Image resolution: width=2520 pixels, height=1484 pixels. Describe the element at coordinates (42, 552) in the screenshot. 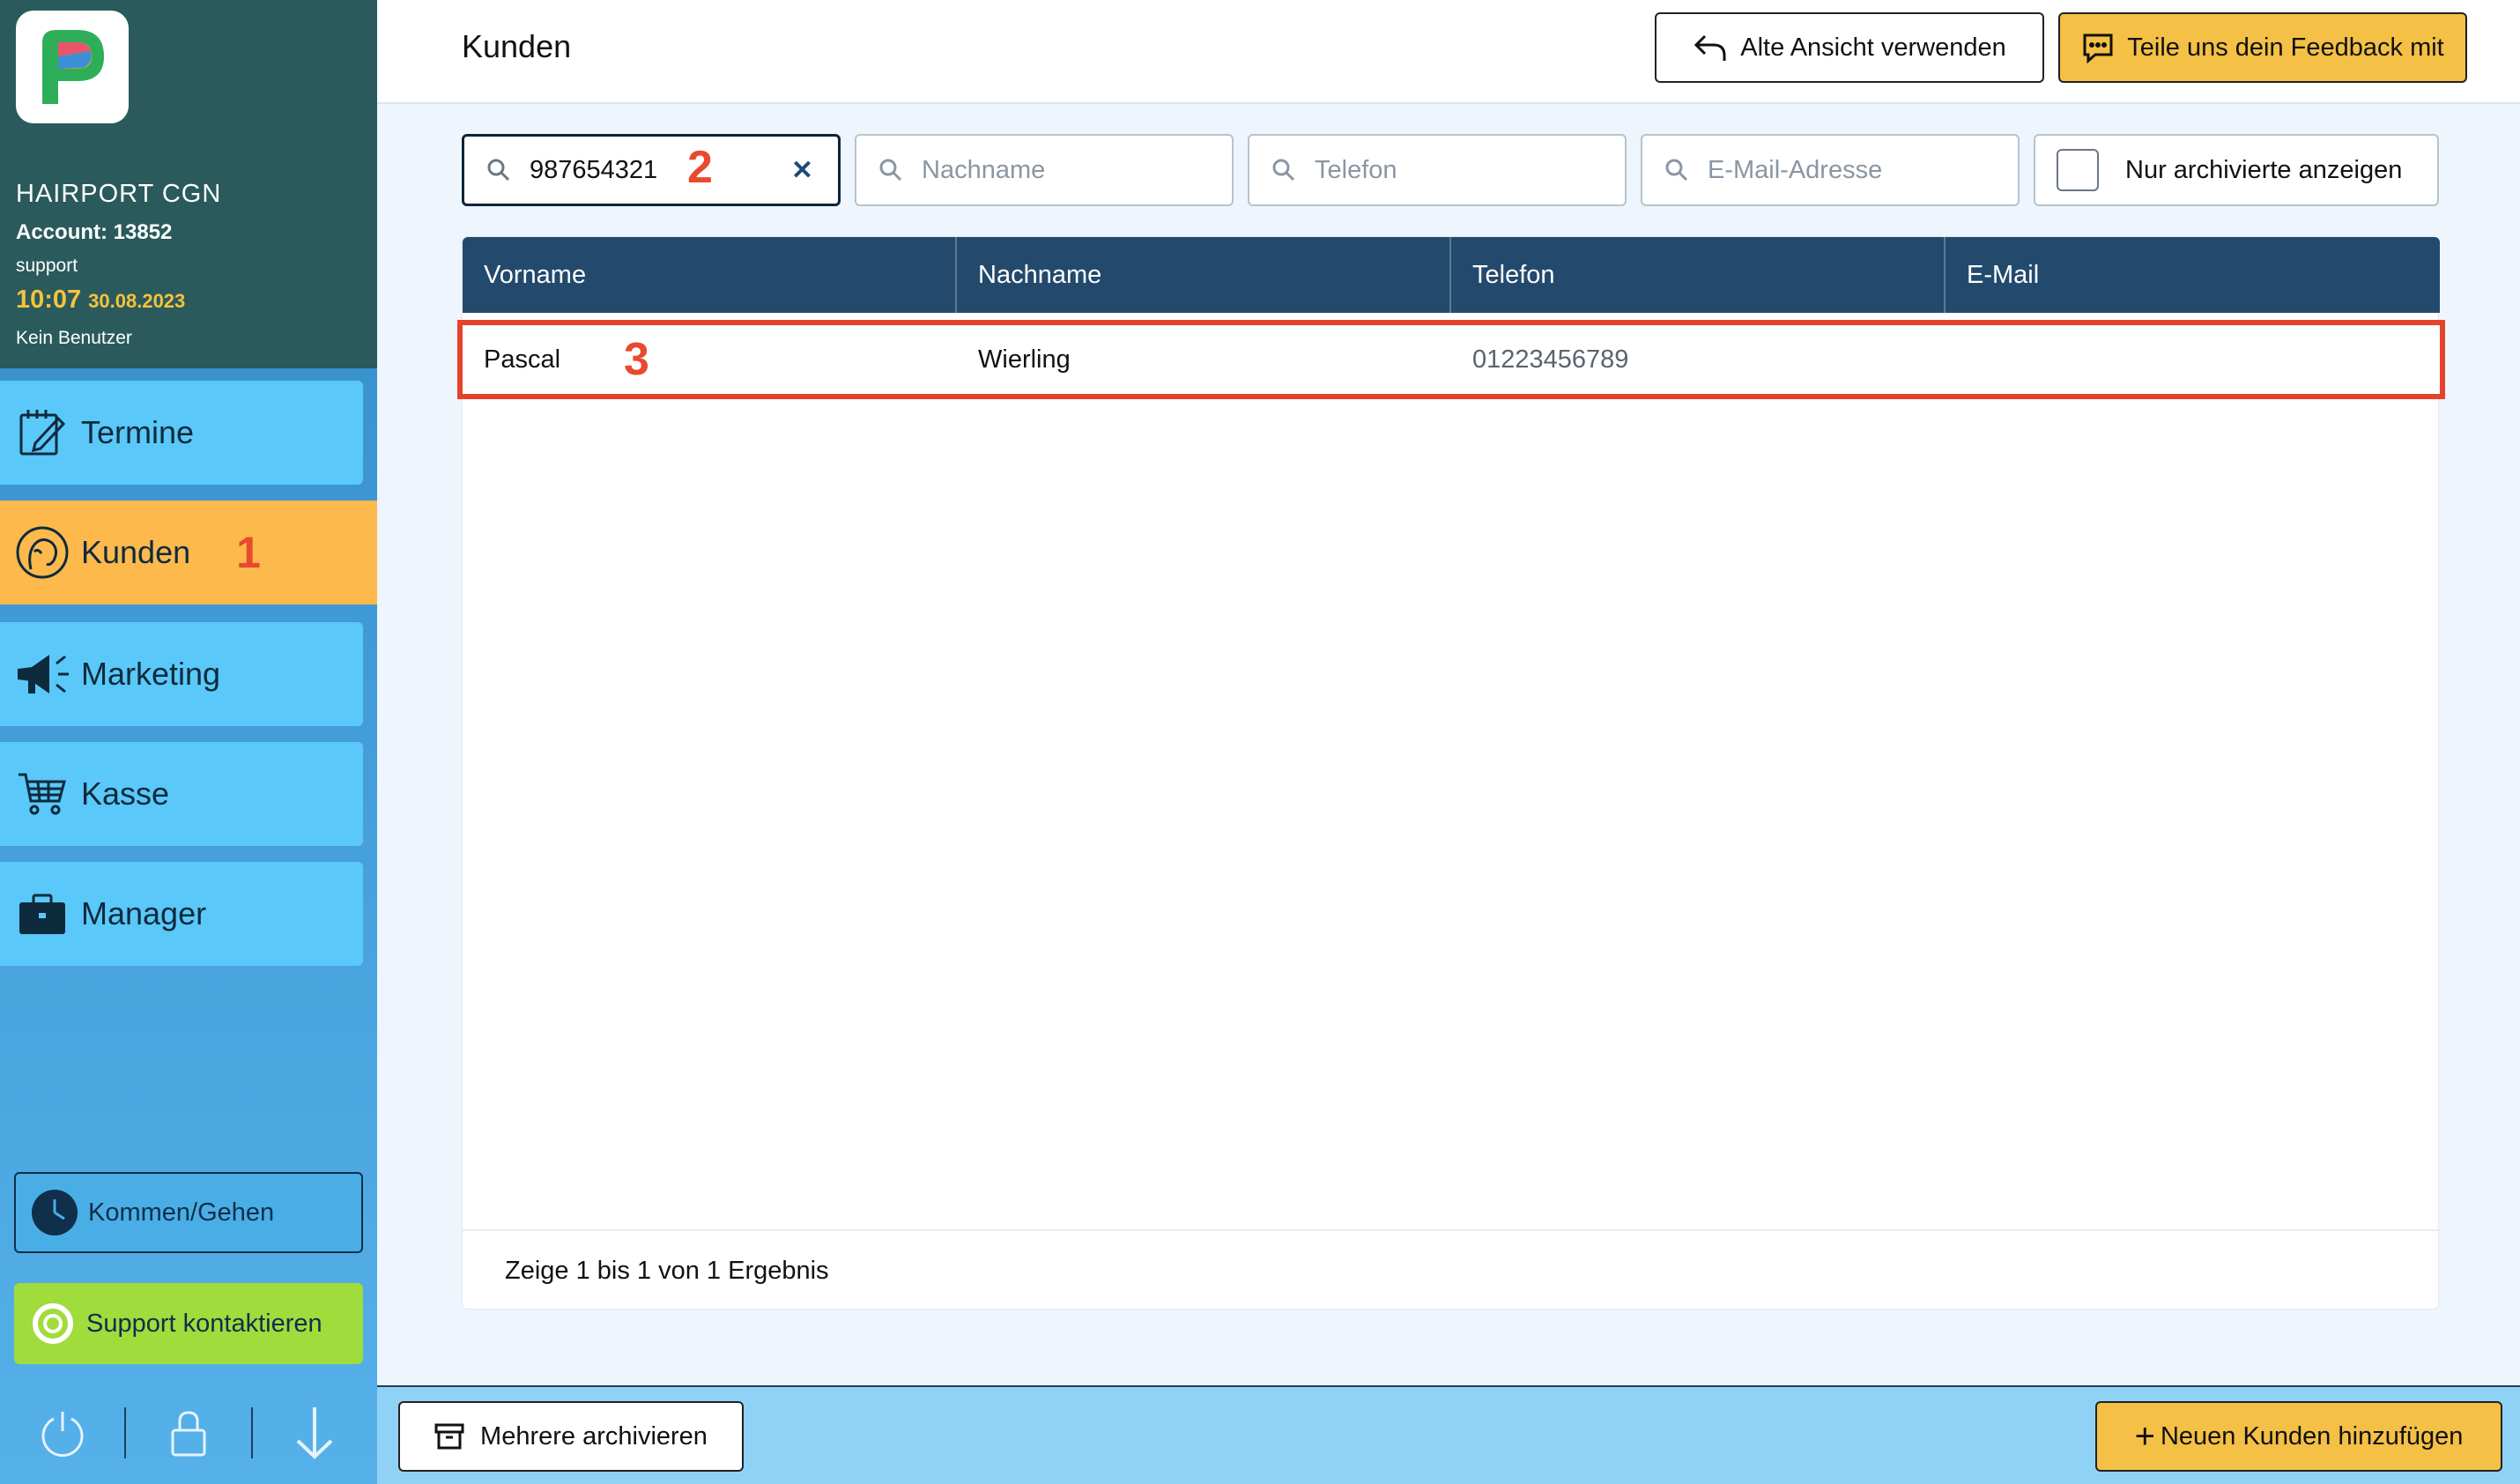

I see `customer-head-icon` at that location.